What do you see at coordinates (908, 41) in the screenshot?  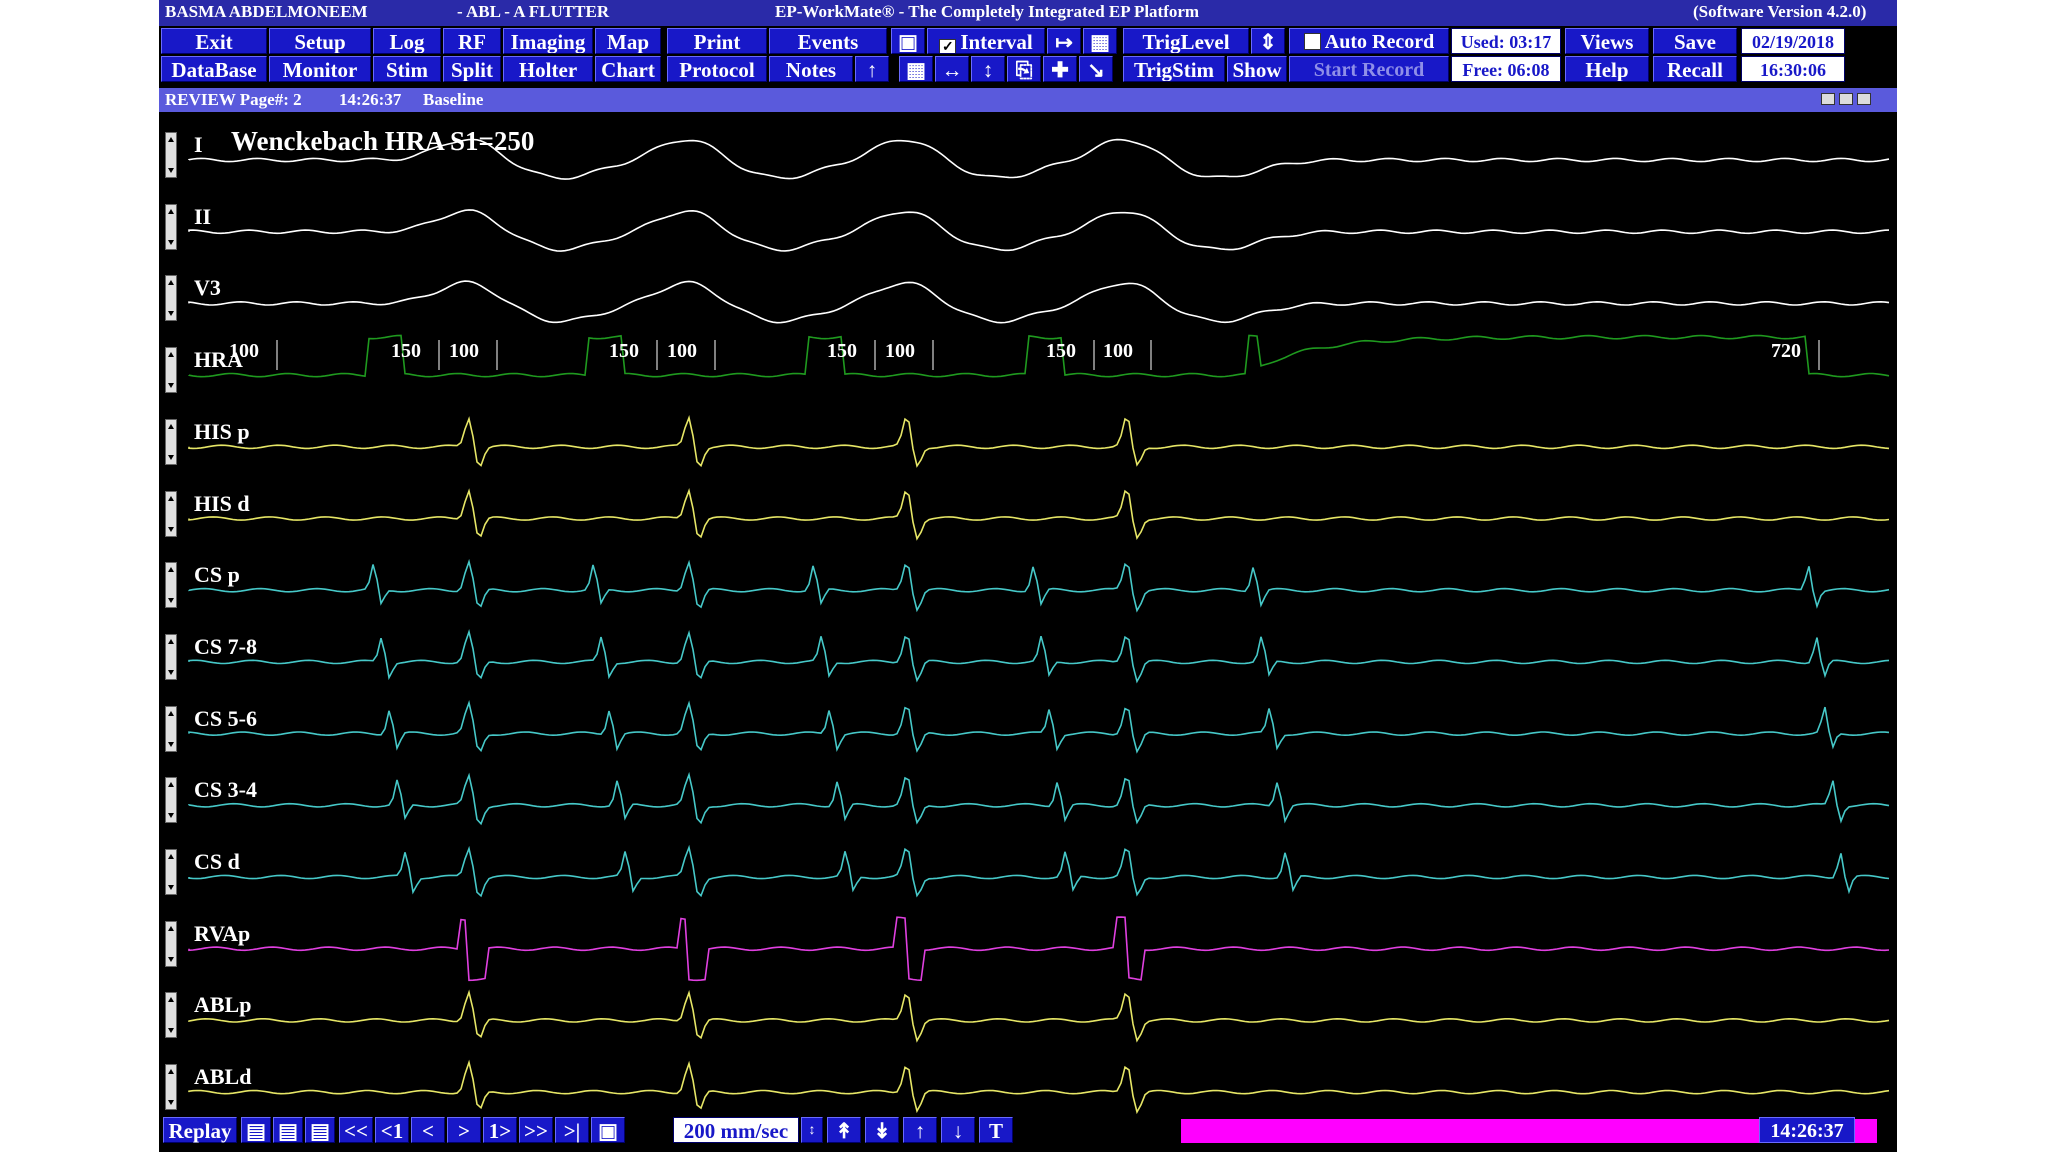 I see `camera-icon: ▣` at bounding box center [908, 41].